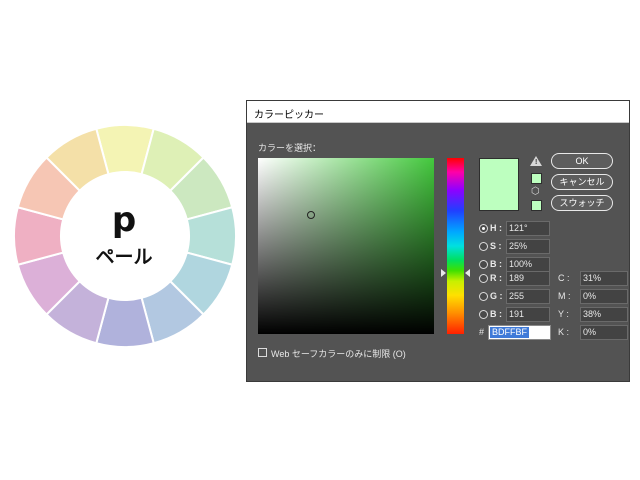  What do you see at coordinates (604, 296) in the screenshot?
I see `magenta-field: 0%` at bounding box center [604, 296].